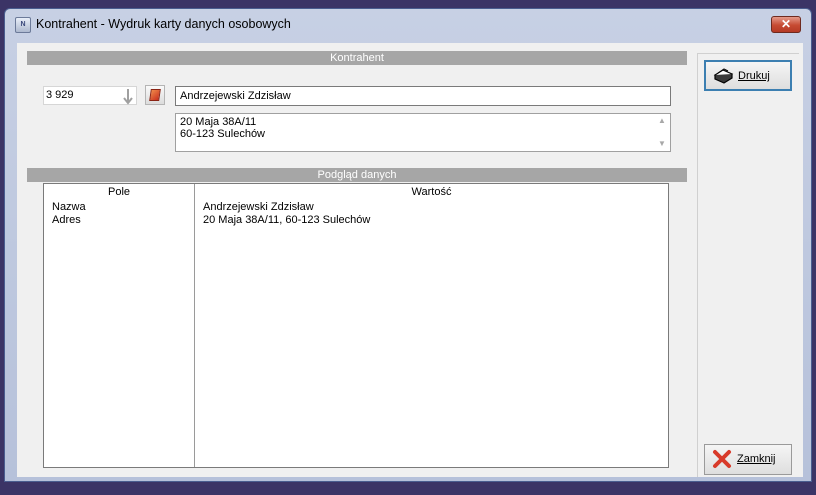  Describe the element at coordinates (786, 24) in the screenshot. I see `window-close-button: ✕` at that location.